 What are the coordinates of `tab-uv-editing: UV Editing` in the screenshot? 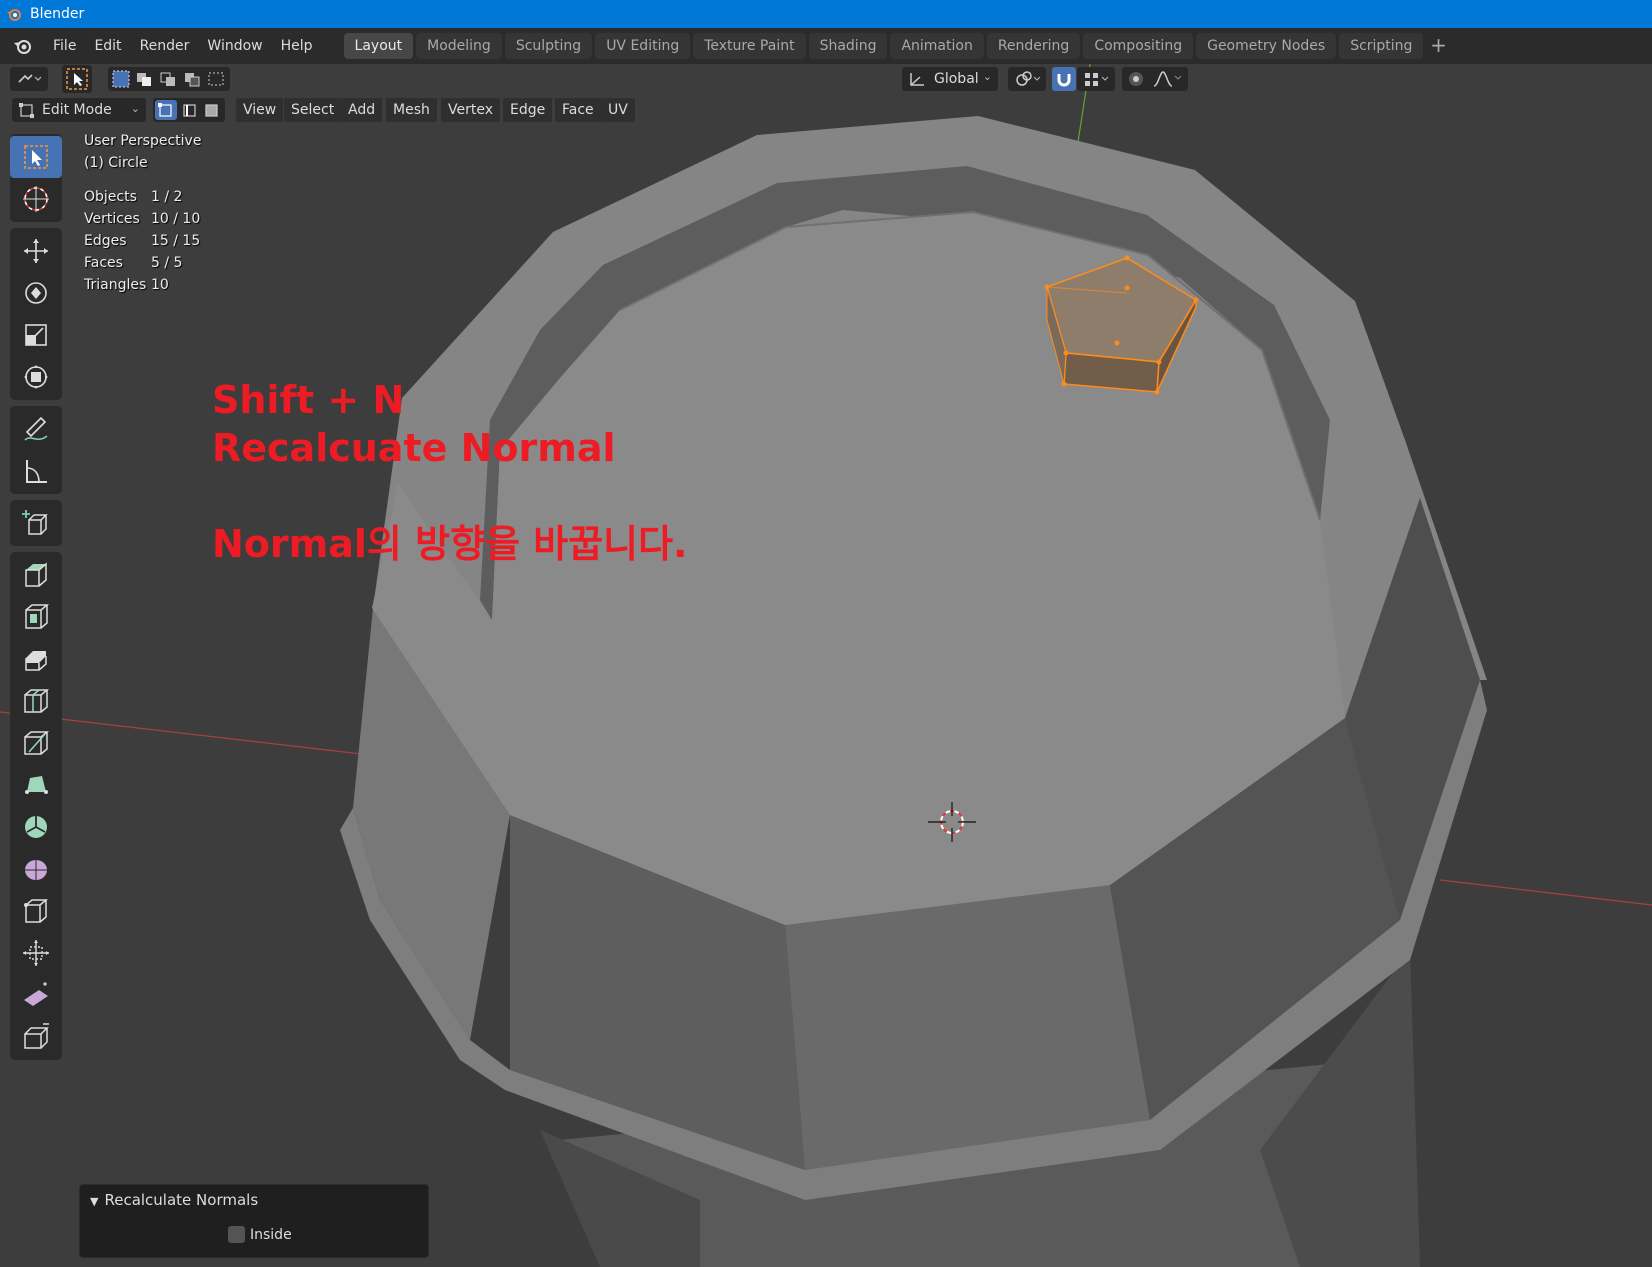 It's located at (643, 46).